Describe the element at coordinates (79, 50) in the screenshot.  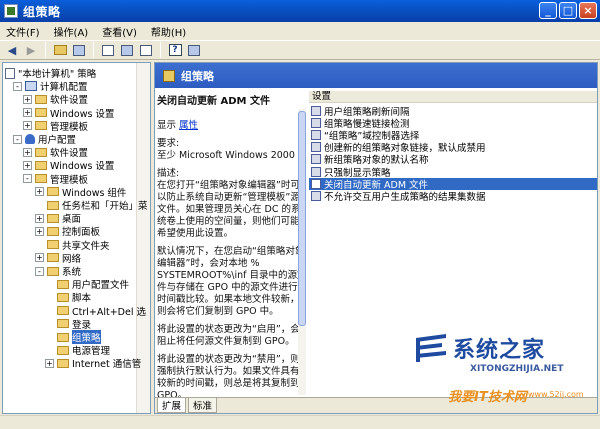
I see `show-tree-icon` at that location.